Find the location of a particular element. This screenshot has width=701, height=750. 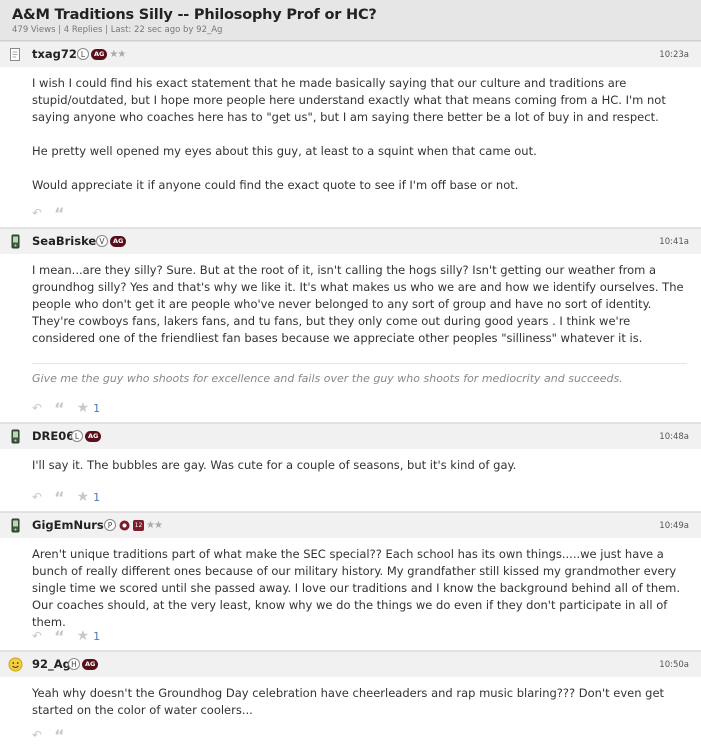

username: 92_Ag is located at coordinates (51, 664).